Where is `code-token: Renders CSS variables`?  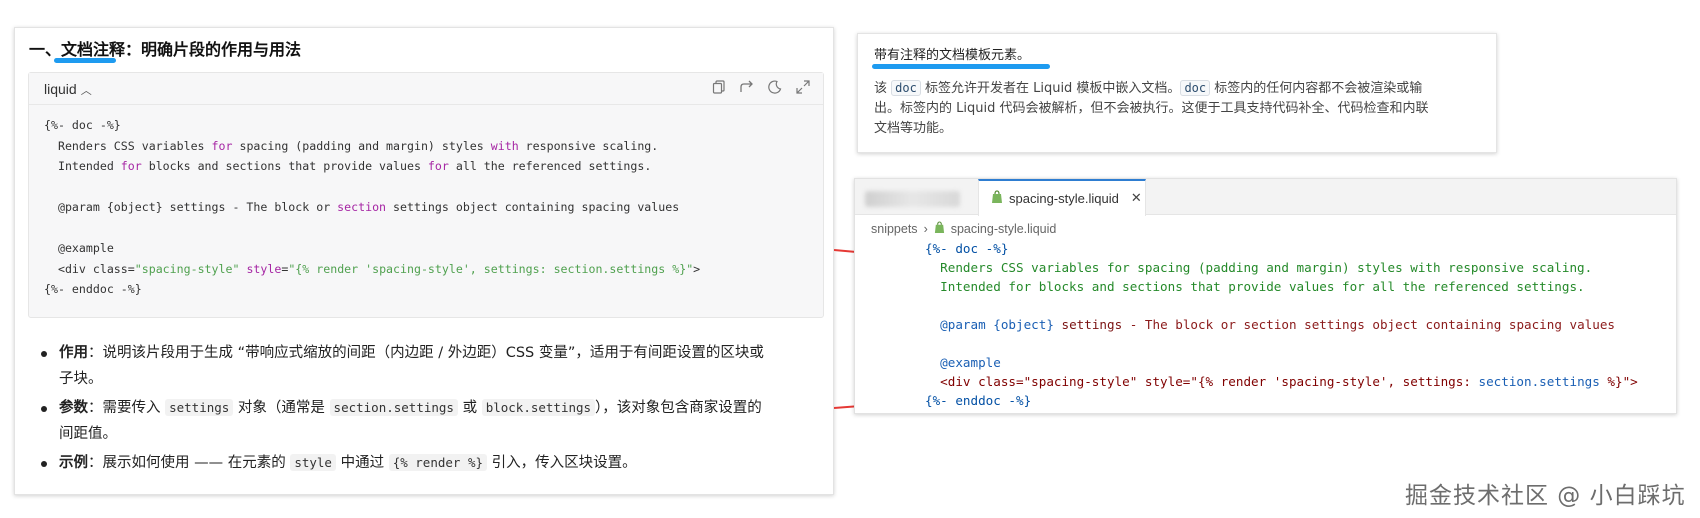 code-token: Renders CSS variables is located at coordinates (128, 145).